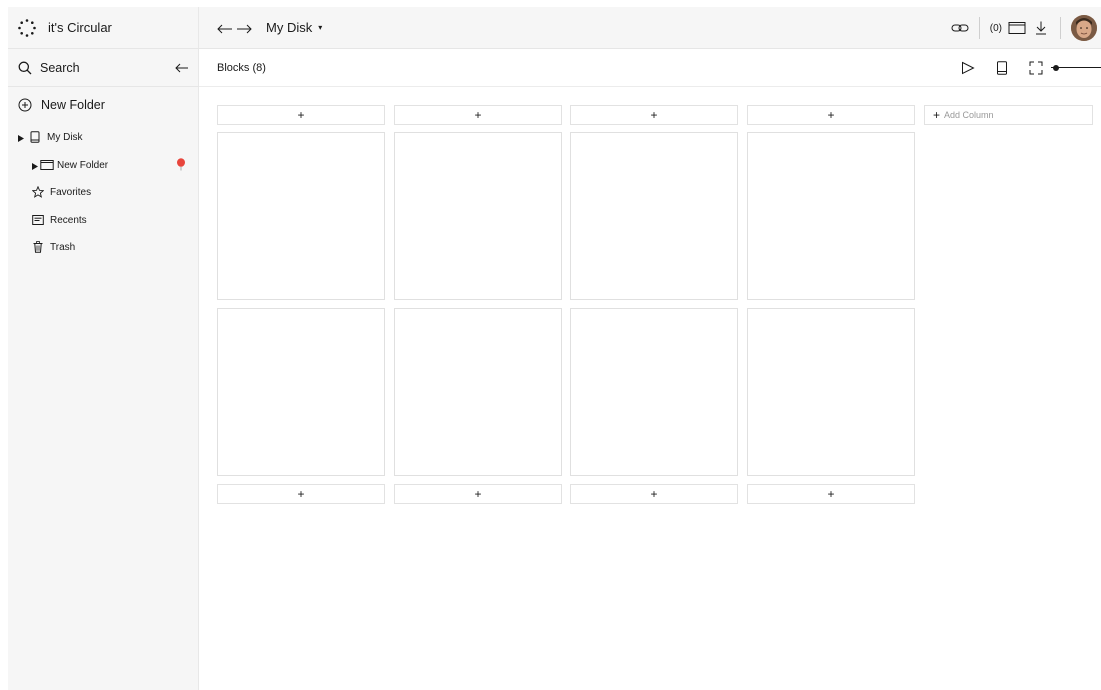 This screenshot has height=690, width=1101. Describe the element at coordinates (1084, 28) in the screenshot. I see `avatar` at that location.